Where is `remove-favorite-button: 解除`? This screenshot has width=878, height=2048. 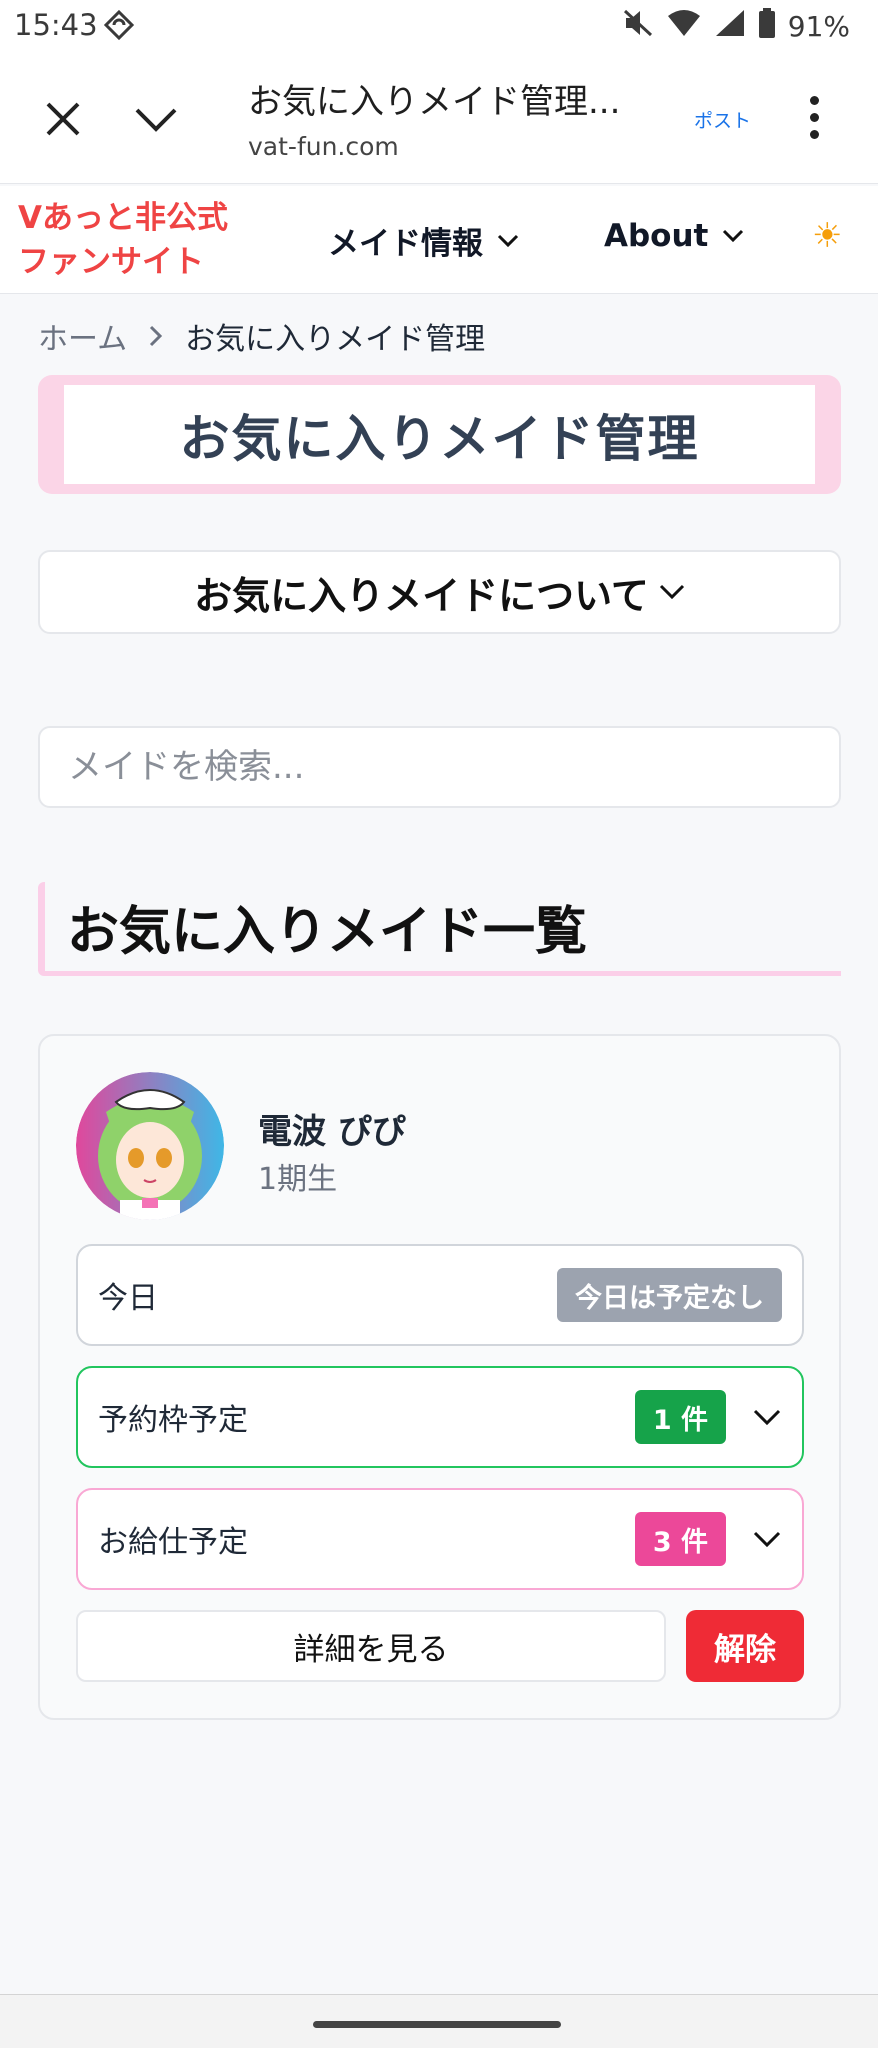
remove-favorite-button: 解除 is located at coordinates (745, 1646).